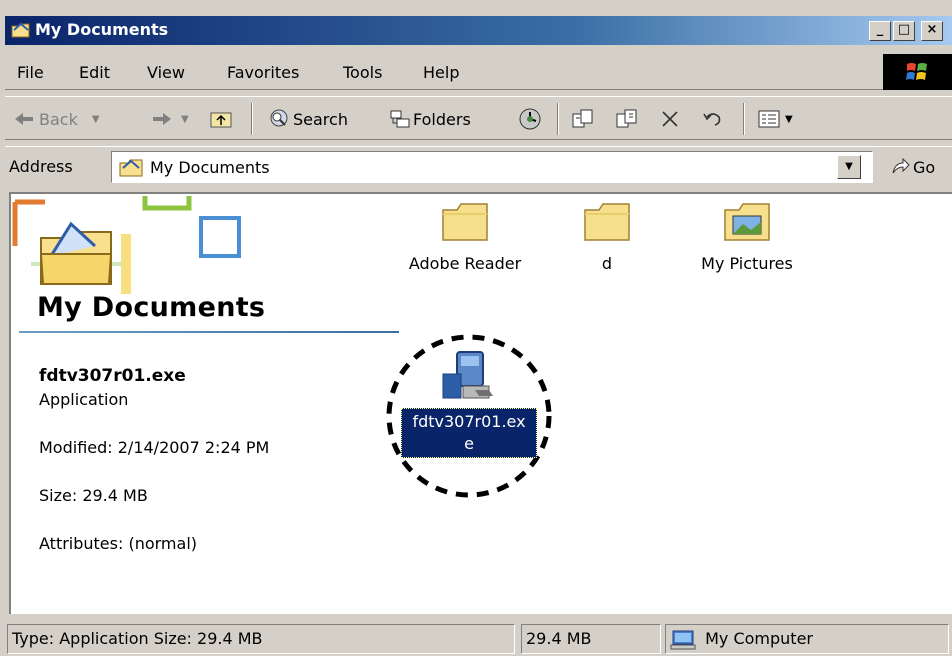 The image size is (952, 656). I want to click on undo-icon, so click(712, 119).